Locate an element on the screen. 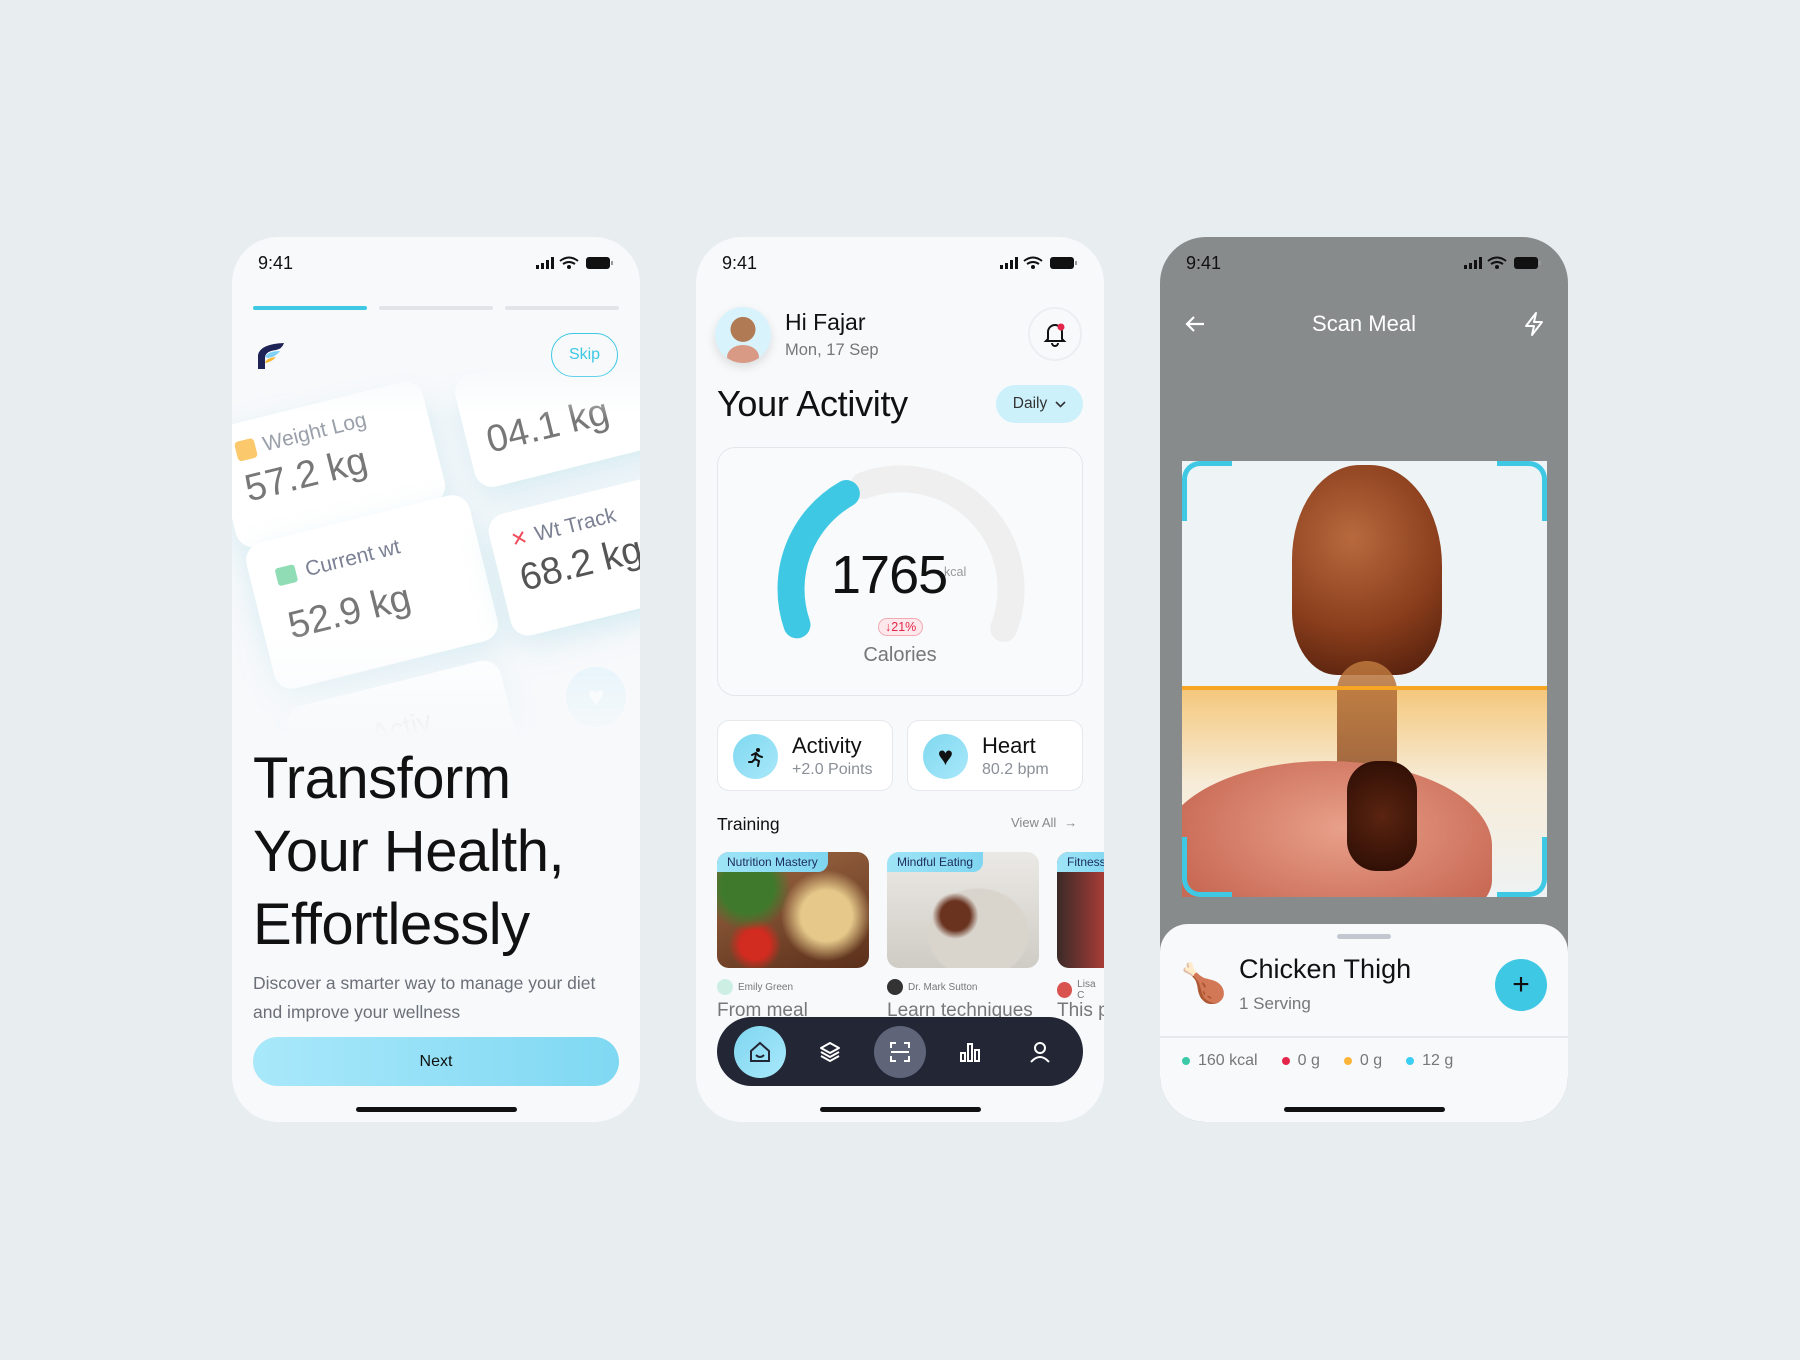 This screenshot has height=1360, width=1800. author-name: Emily Green is located at coordinates (766, 987).